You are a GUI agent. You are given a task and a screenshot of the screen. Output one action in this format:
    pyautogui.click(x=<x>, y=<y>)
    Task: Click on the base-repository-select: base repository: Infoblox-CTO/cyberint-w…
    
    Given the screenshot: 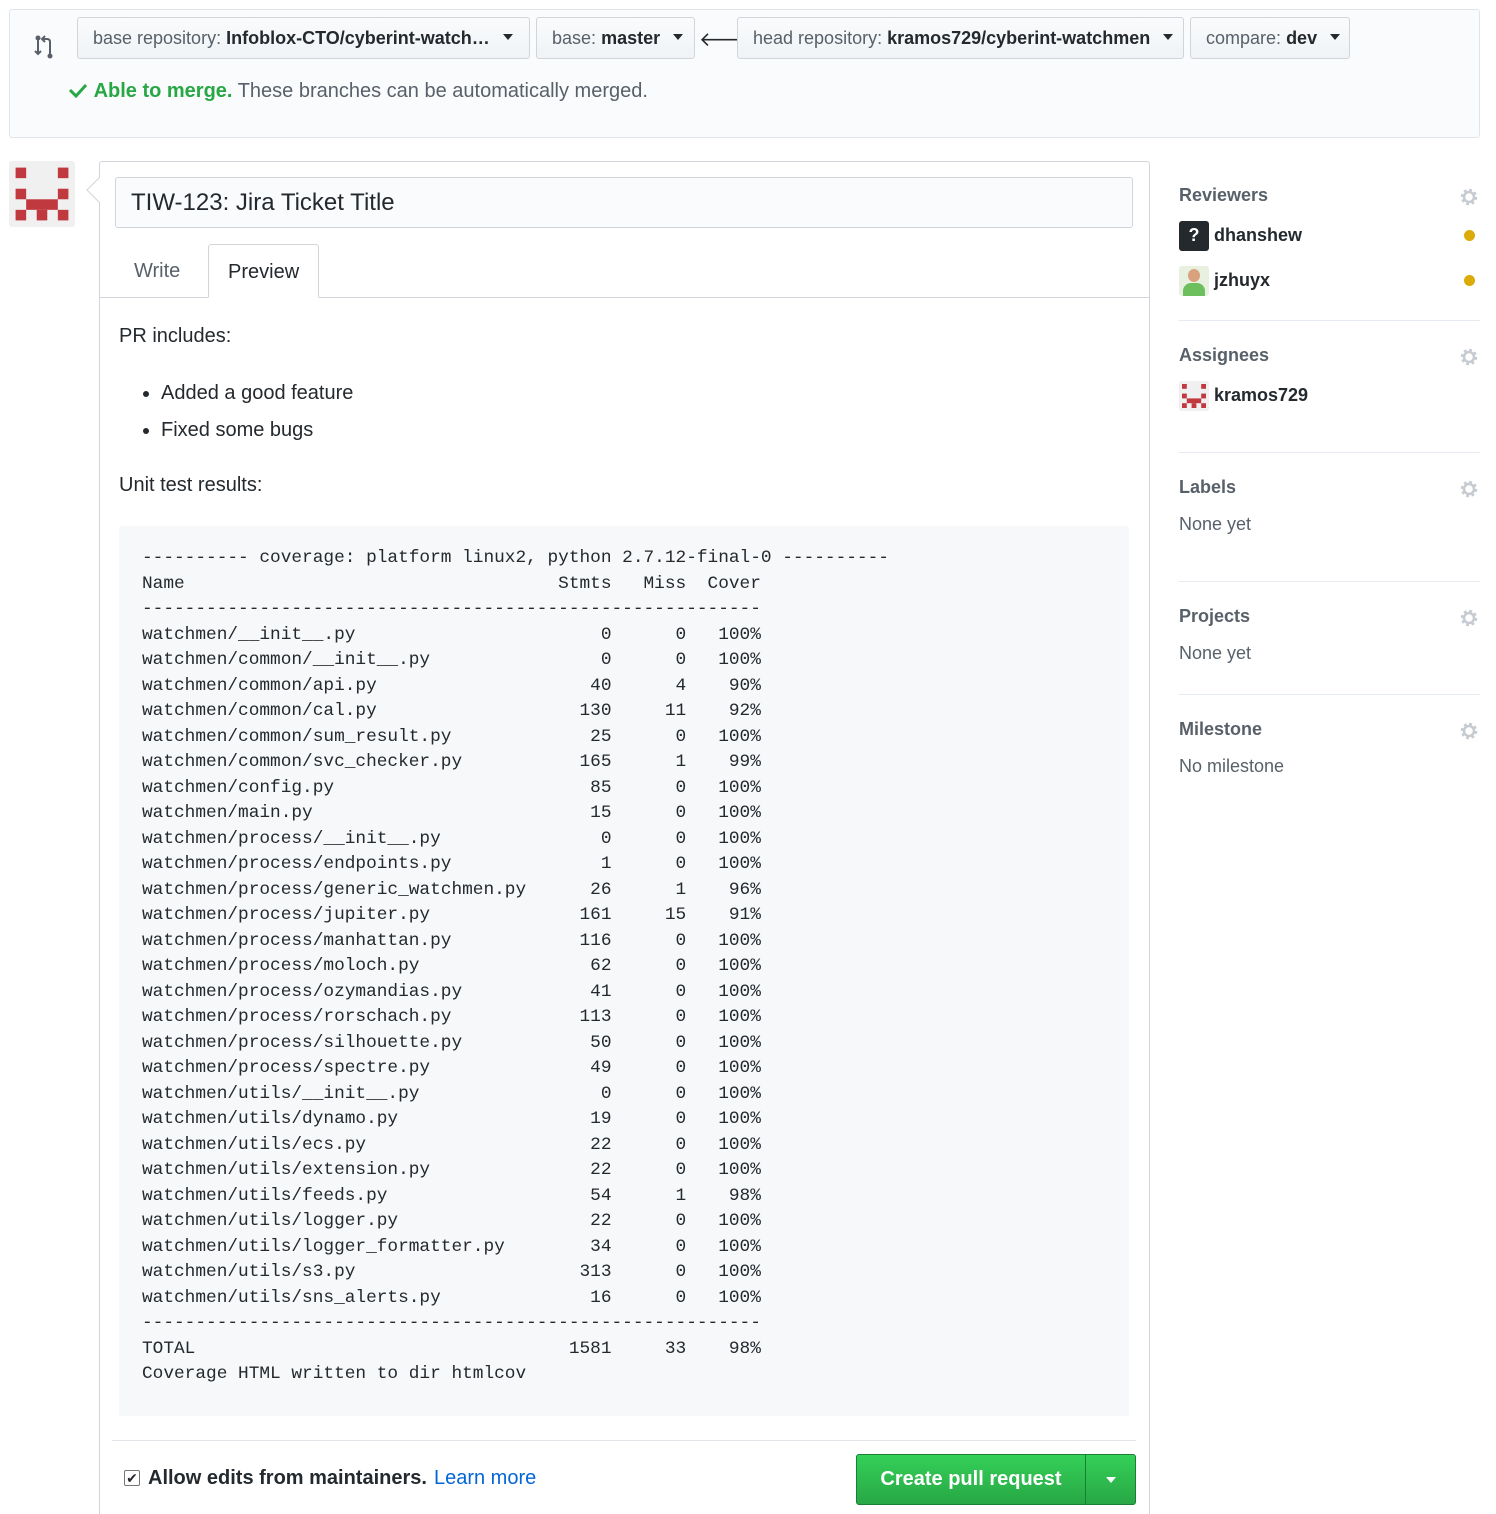 What is the action you would take?
    pyautogui.click(x=303, y=38)
    